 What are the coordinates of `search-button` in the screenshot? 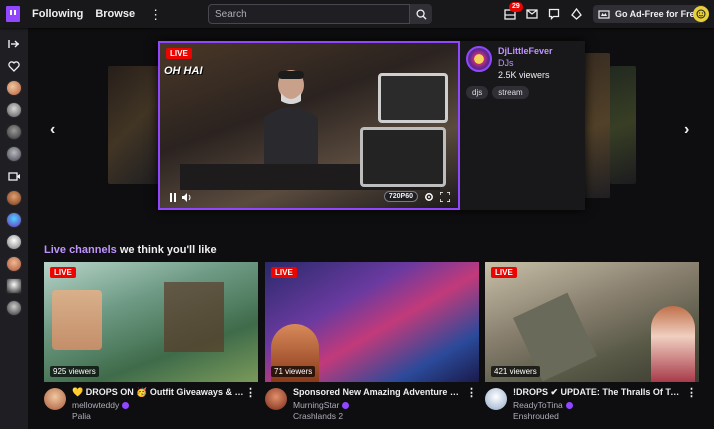 It's located at (421, 14).